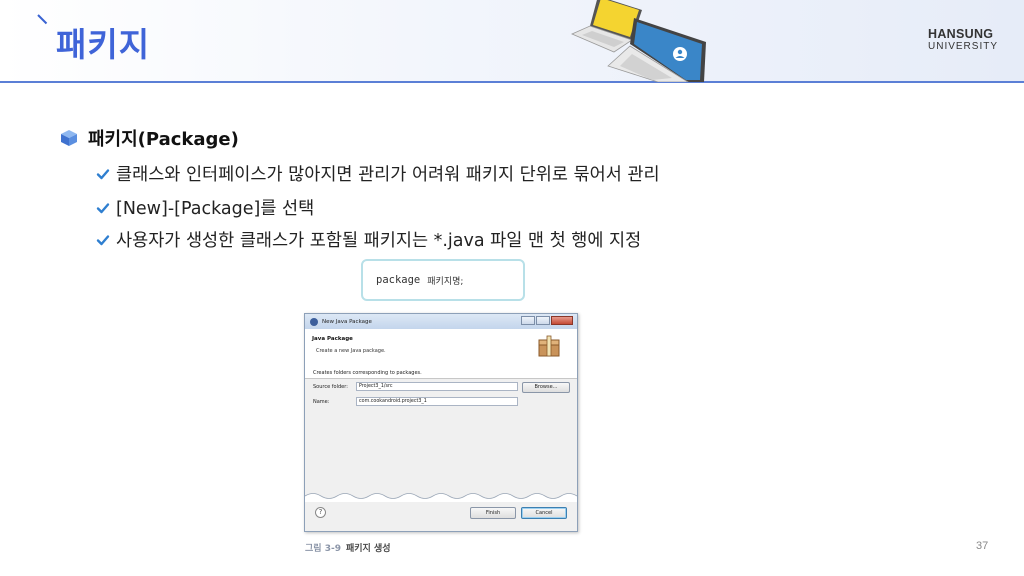 This screenshot has width=1024, height=576. I want to click on figure-caption: 그림 3-9 패키지 생성, so click(348, 547).